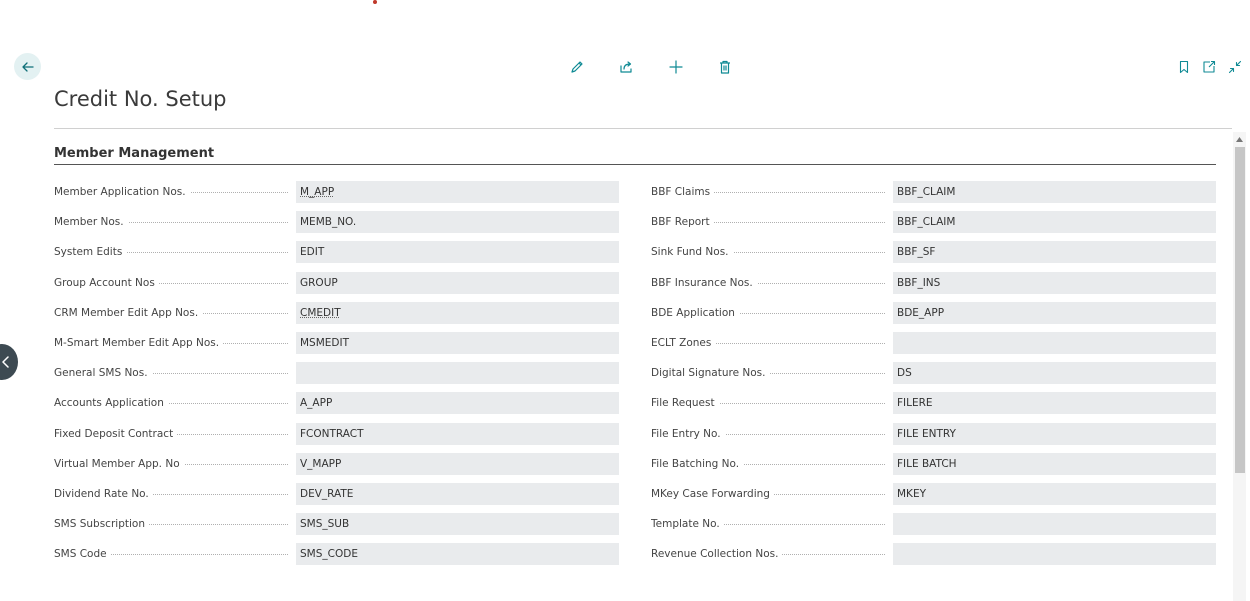 The width and height of the screenshot is (1250, 601). What do you see at coordinates (927, 464) in the screenshot?
I see `field-value-text: FILE BATCH` at bounding box center [927, 464].